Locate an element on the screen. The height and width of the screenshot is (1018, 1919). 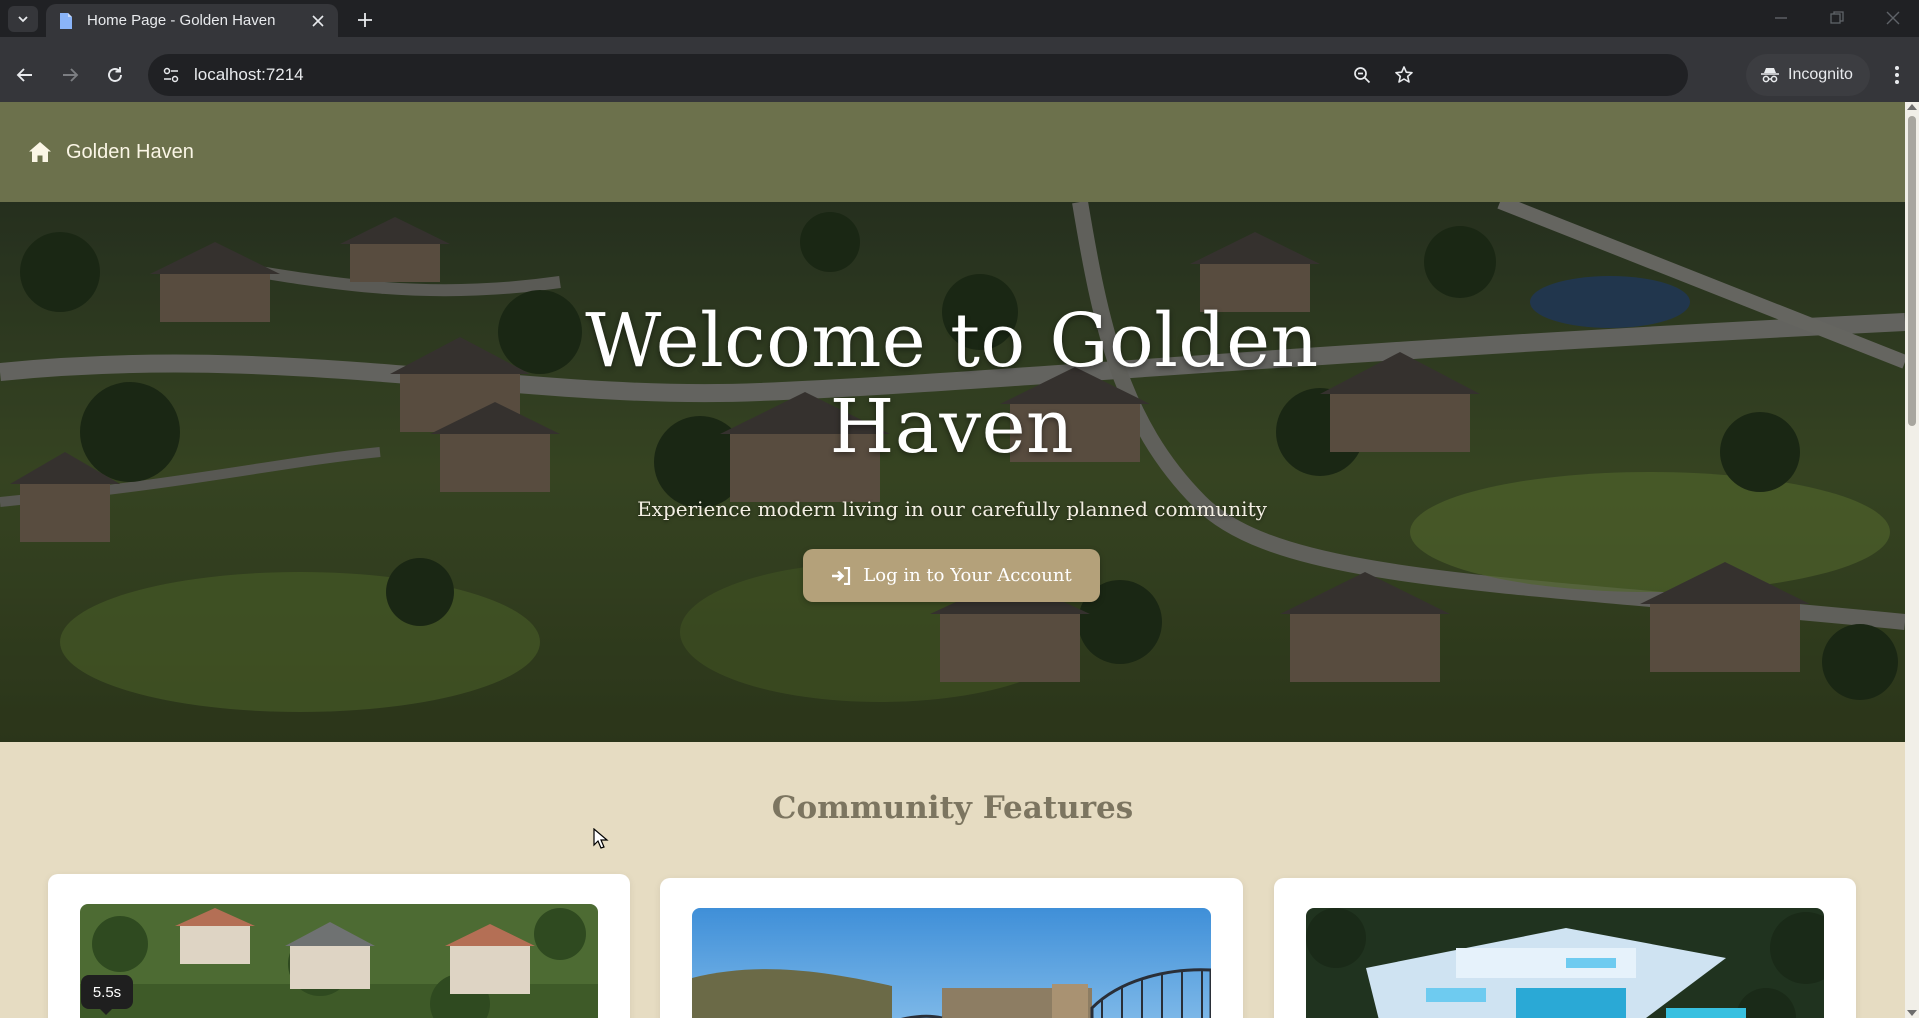
address-bar: localhost:7214 is located at coordinates (918, 75).